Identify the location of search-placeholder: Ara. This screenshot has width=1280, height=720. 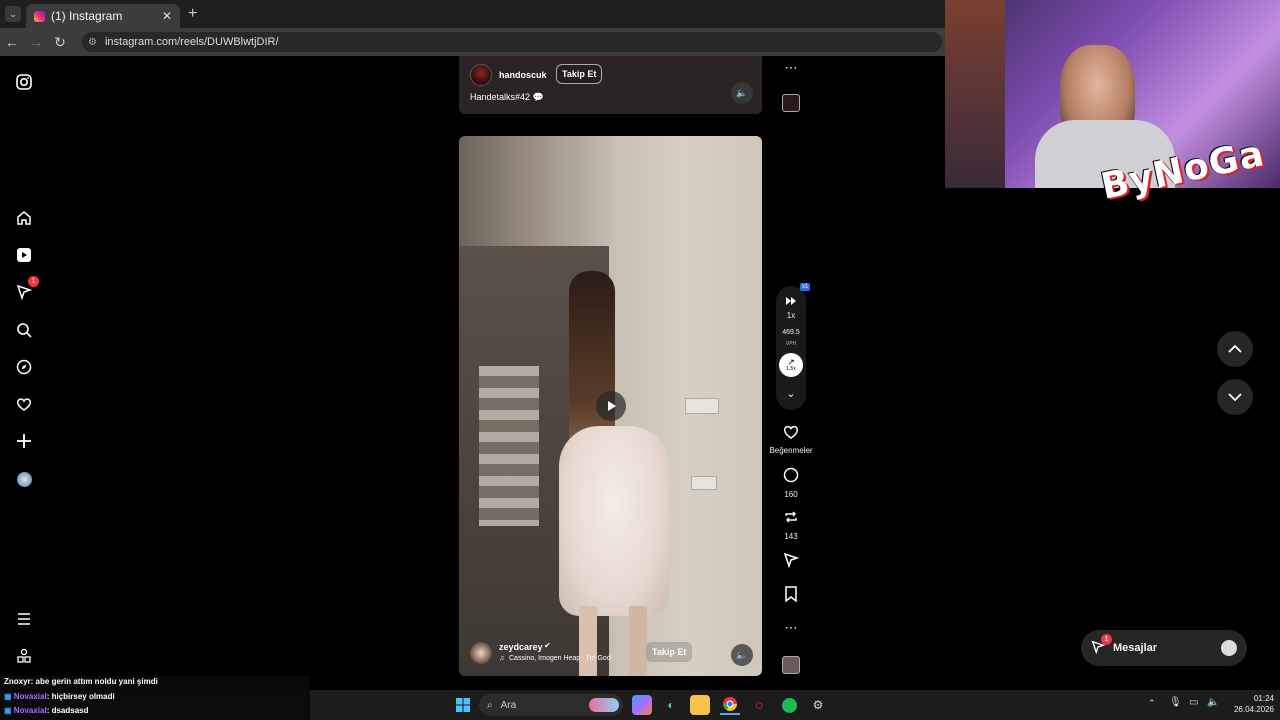
(508, 705).